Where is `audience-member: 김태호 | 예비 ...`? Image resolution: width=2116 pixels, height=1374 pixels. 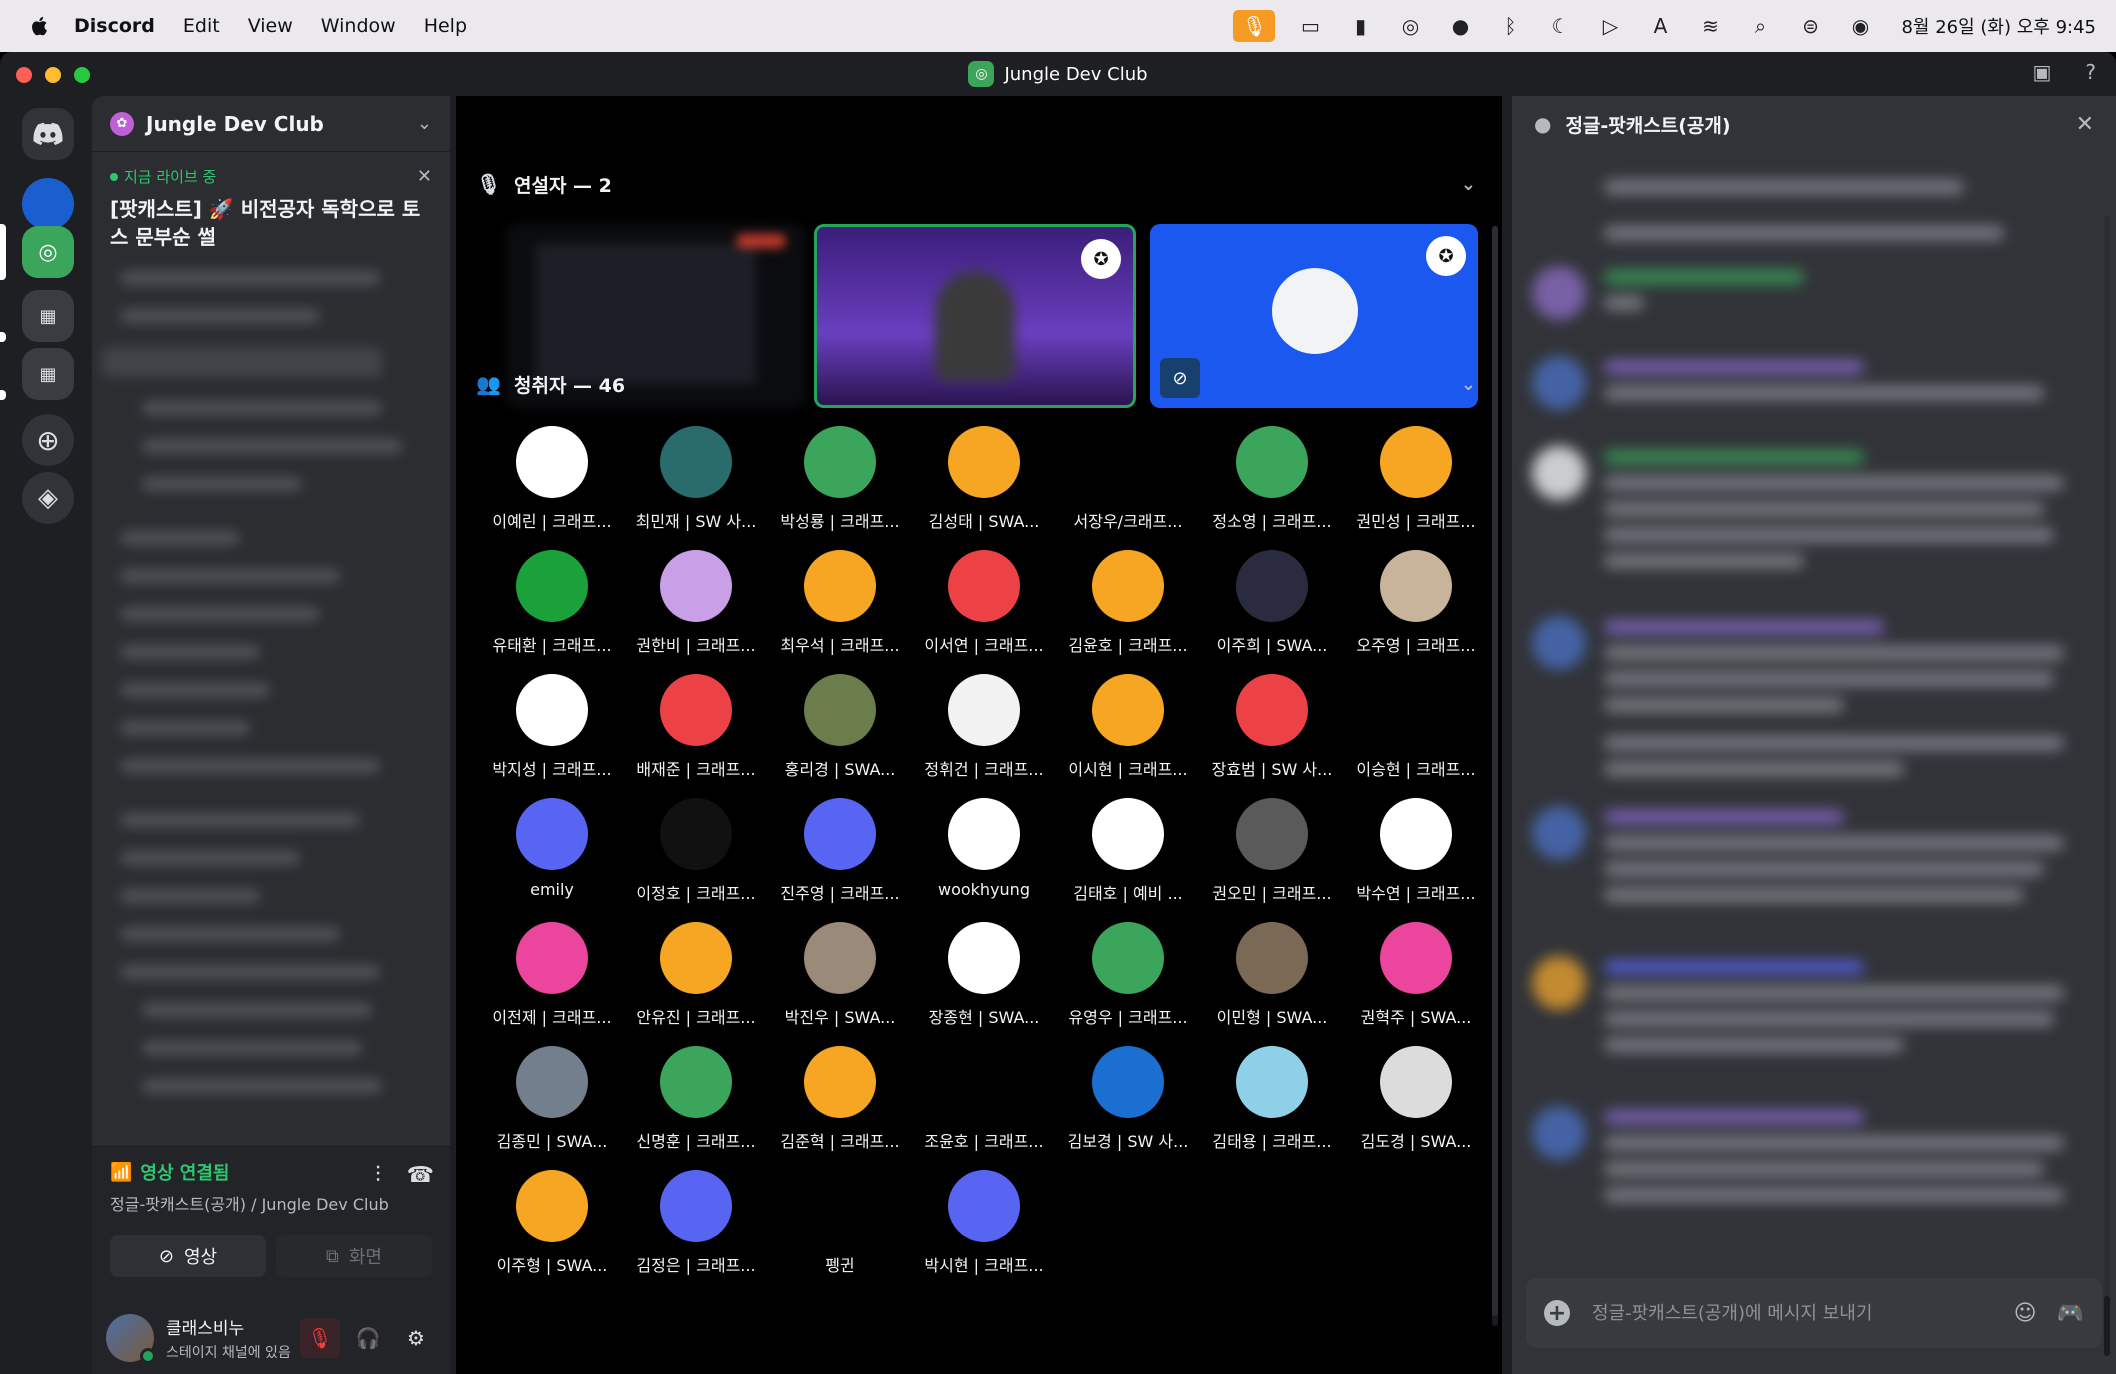
audience-member: 김태호 | 예비 ... is located at coordinates (1128, 853).